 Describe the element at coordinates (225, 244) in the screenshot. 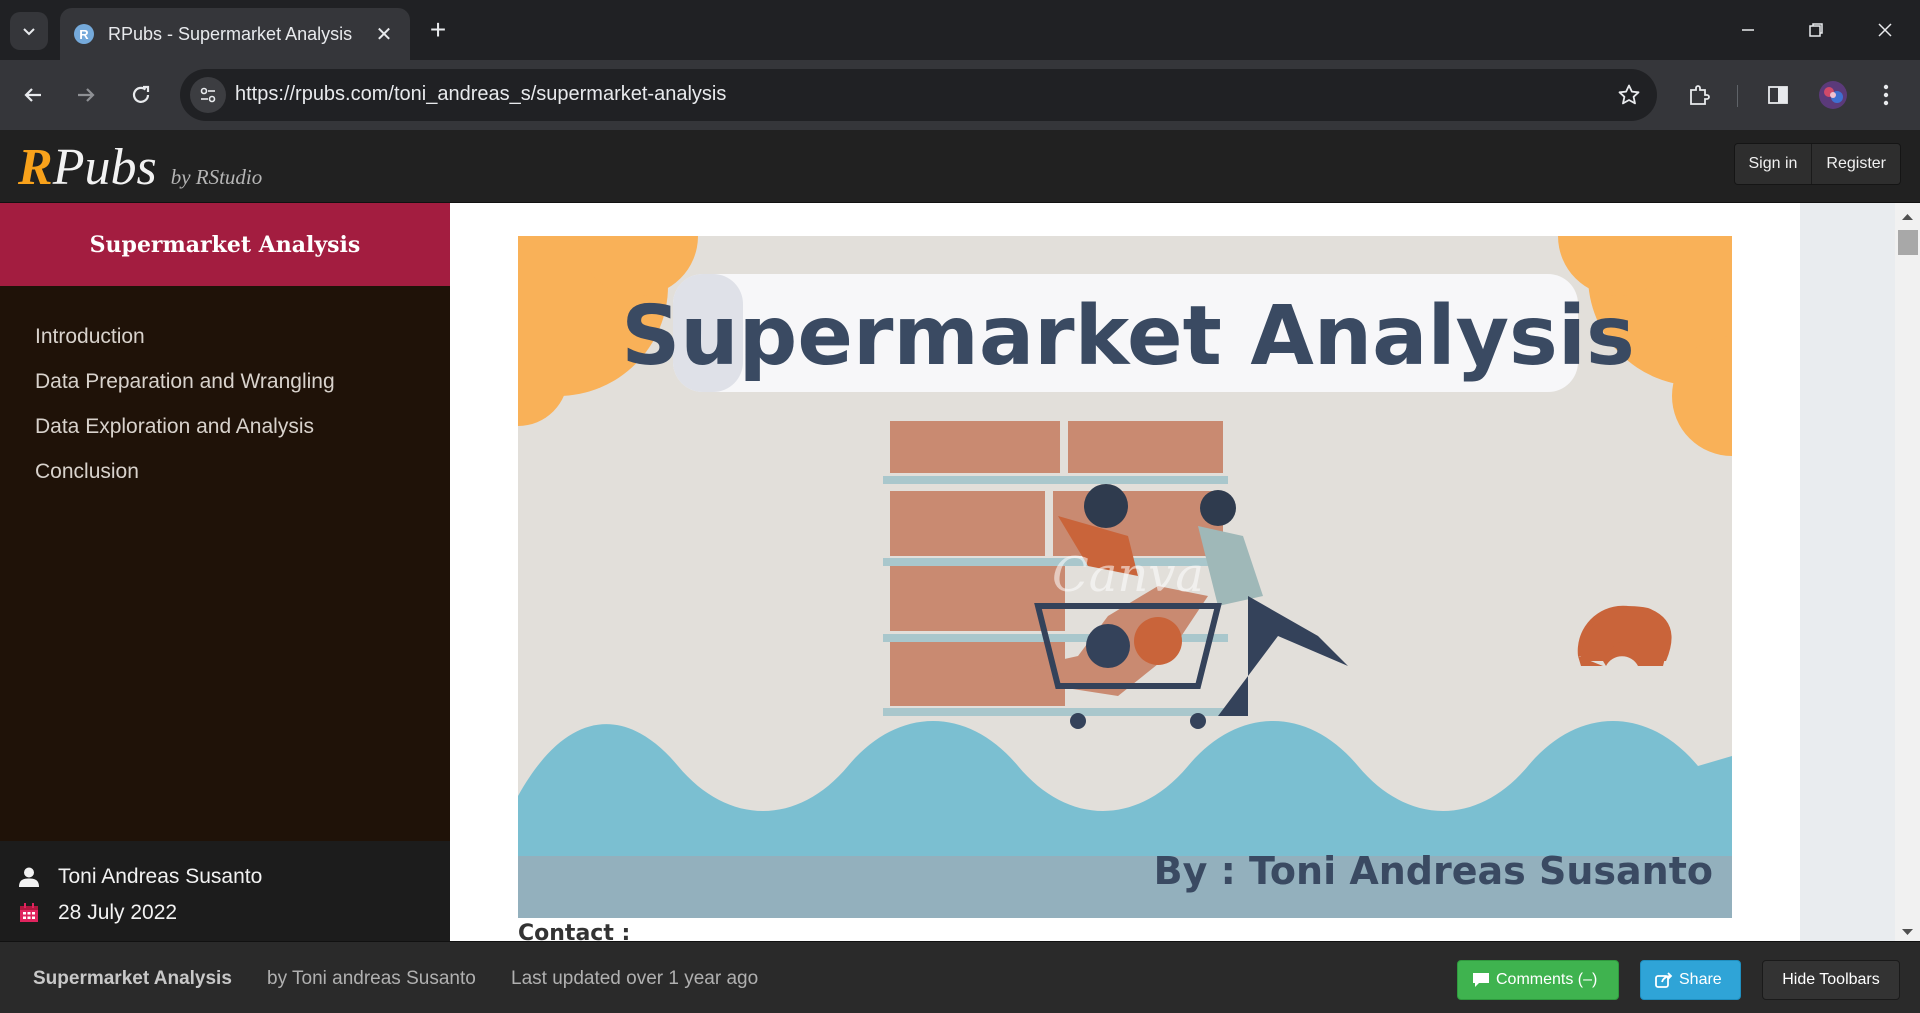

I see `sidebar-title: Supermarket Analysis` at that location.